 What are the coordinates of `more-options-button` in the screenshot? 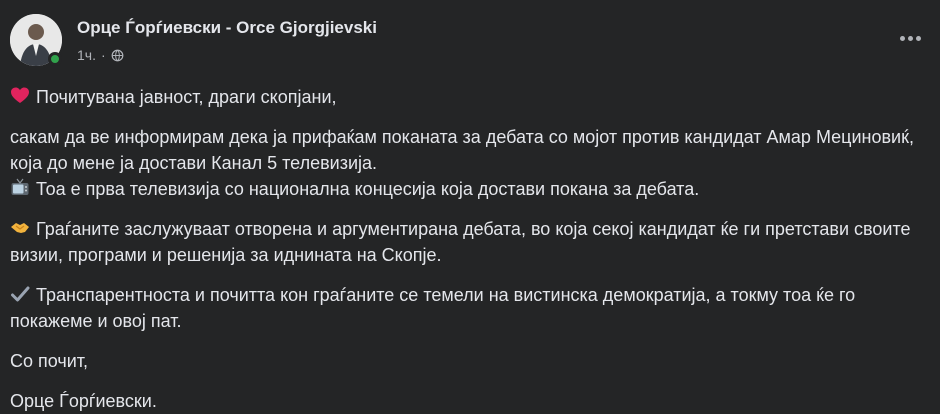 It's located at (910, 38).